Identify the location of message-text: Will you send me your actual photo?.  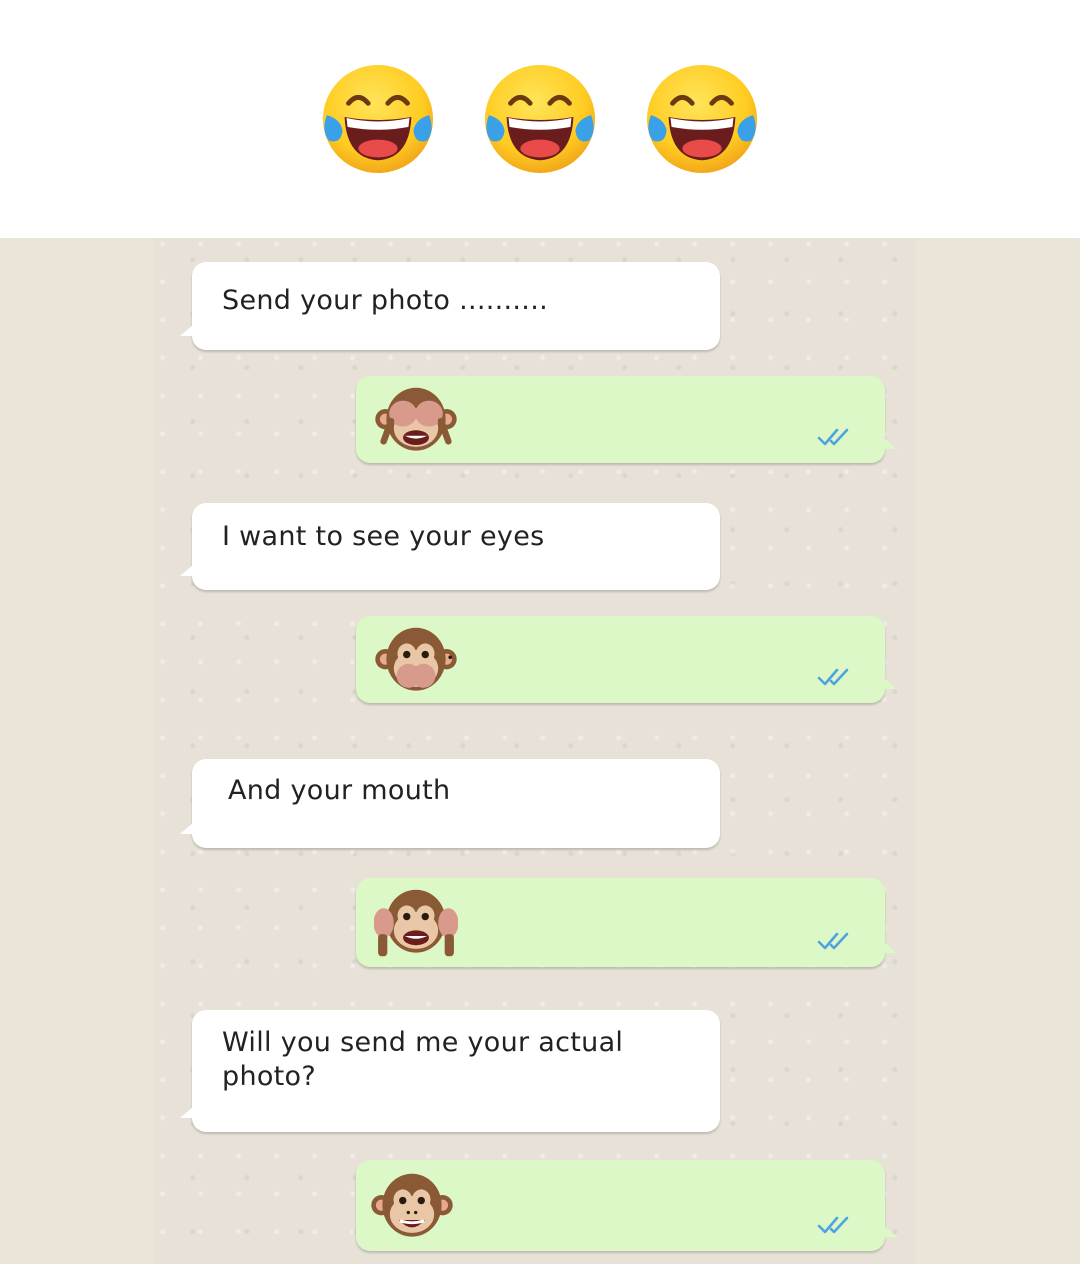
(423, 1059).